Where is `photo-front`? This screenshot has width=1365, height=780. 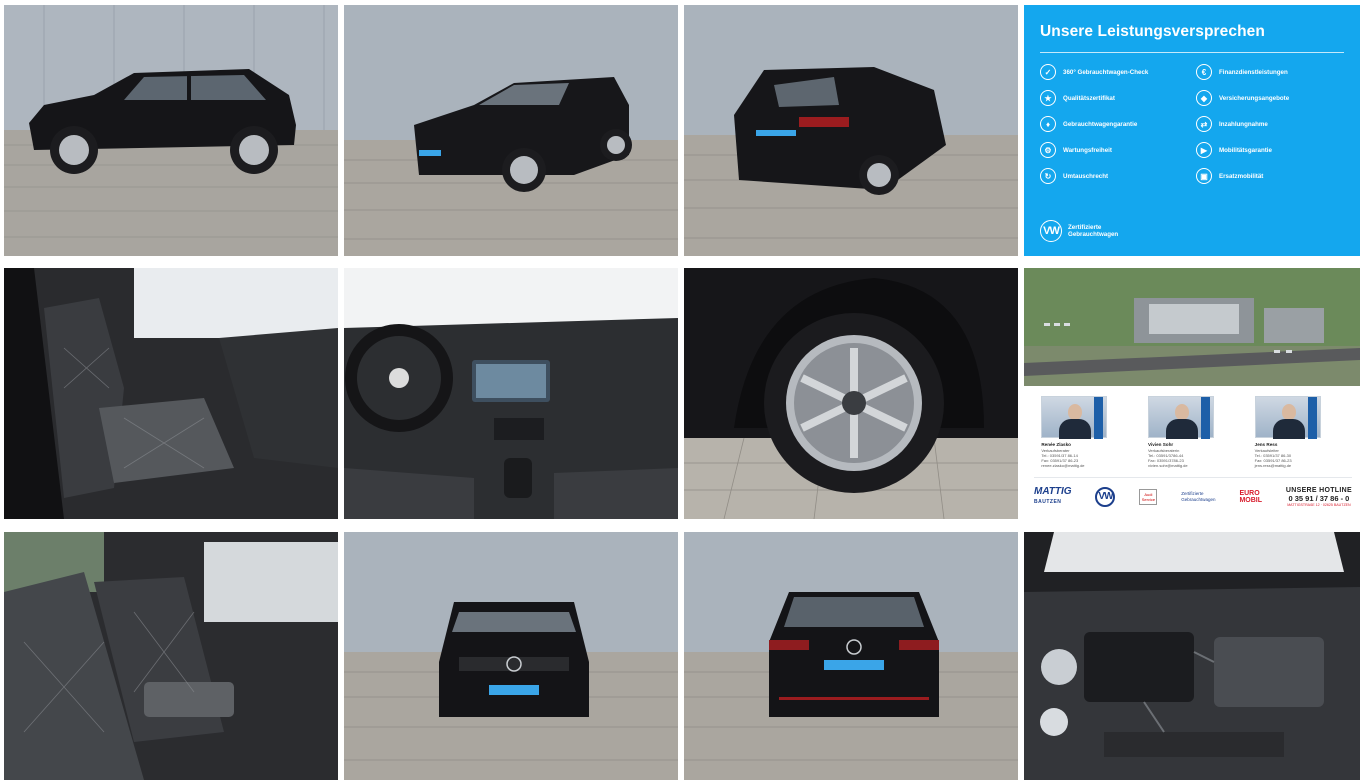 photo-front is located at coordinates (511, 656).